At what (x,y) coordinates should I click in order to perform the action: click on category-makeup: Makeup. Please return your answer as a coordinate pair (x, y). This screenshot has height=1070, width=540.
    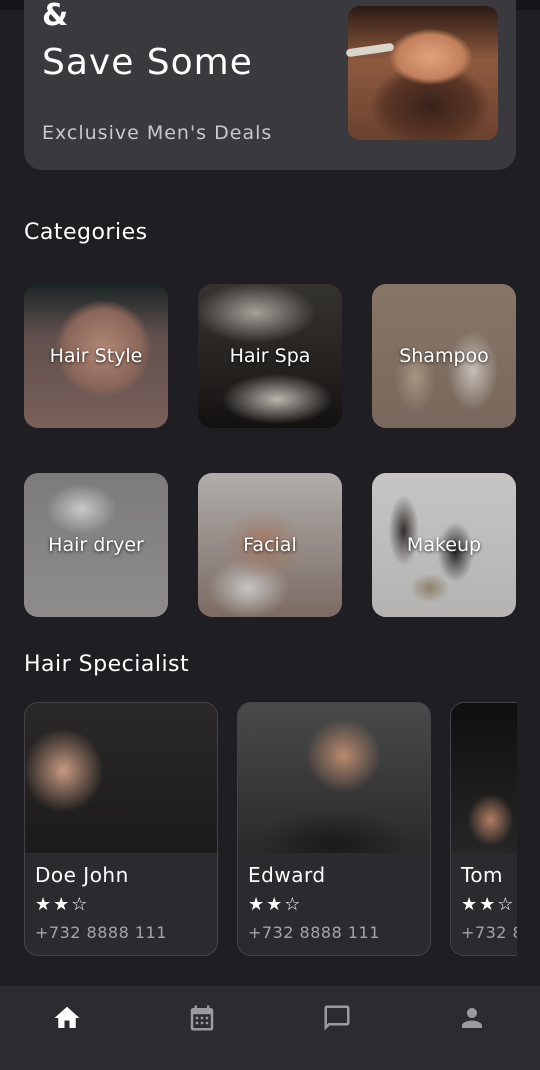
    Looking at the image, I should click on (444, 545).